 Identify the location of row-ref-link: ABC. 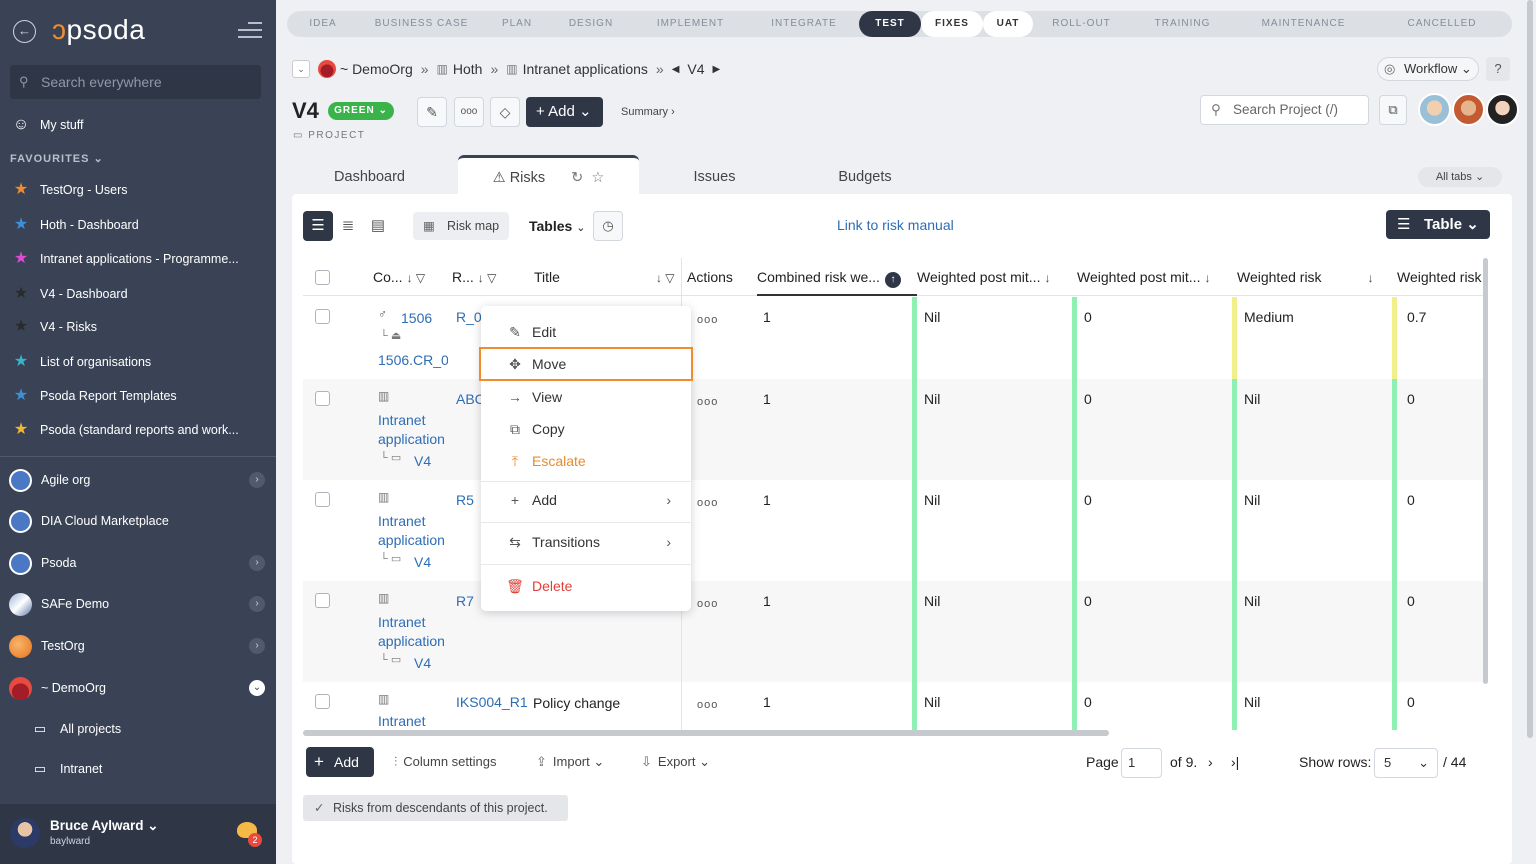
(468, 399).